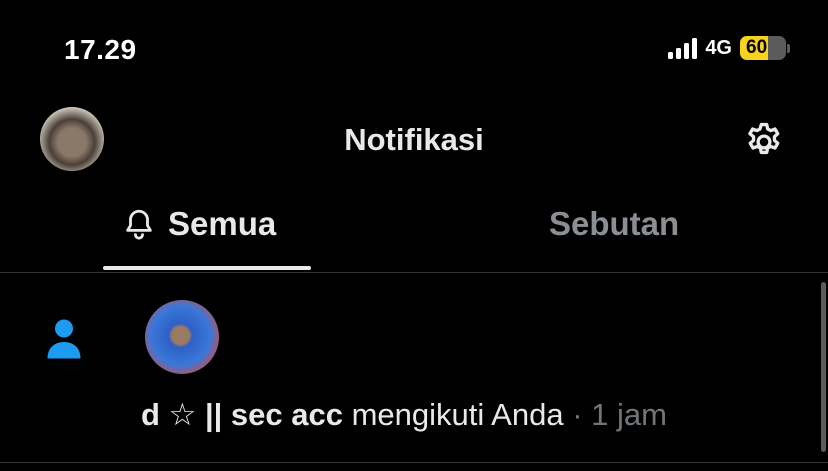 The image size is (828, 471). What do you see at coordinates (629, 414) in the screenshot?
I see `notification-time: 1 jam` at bounding box center [629, 414].